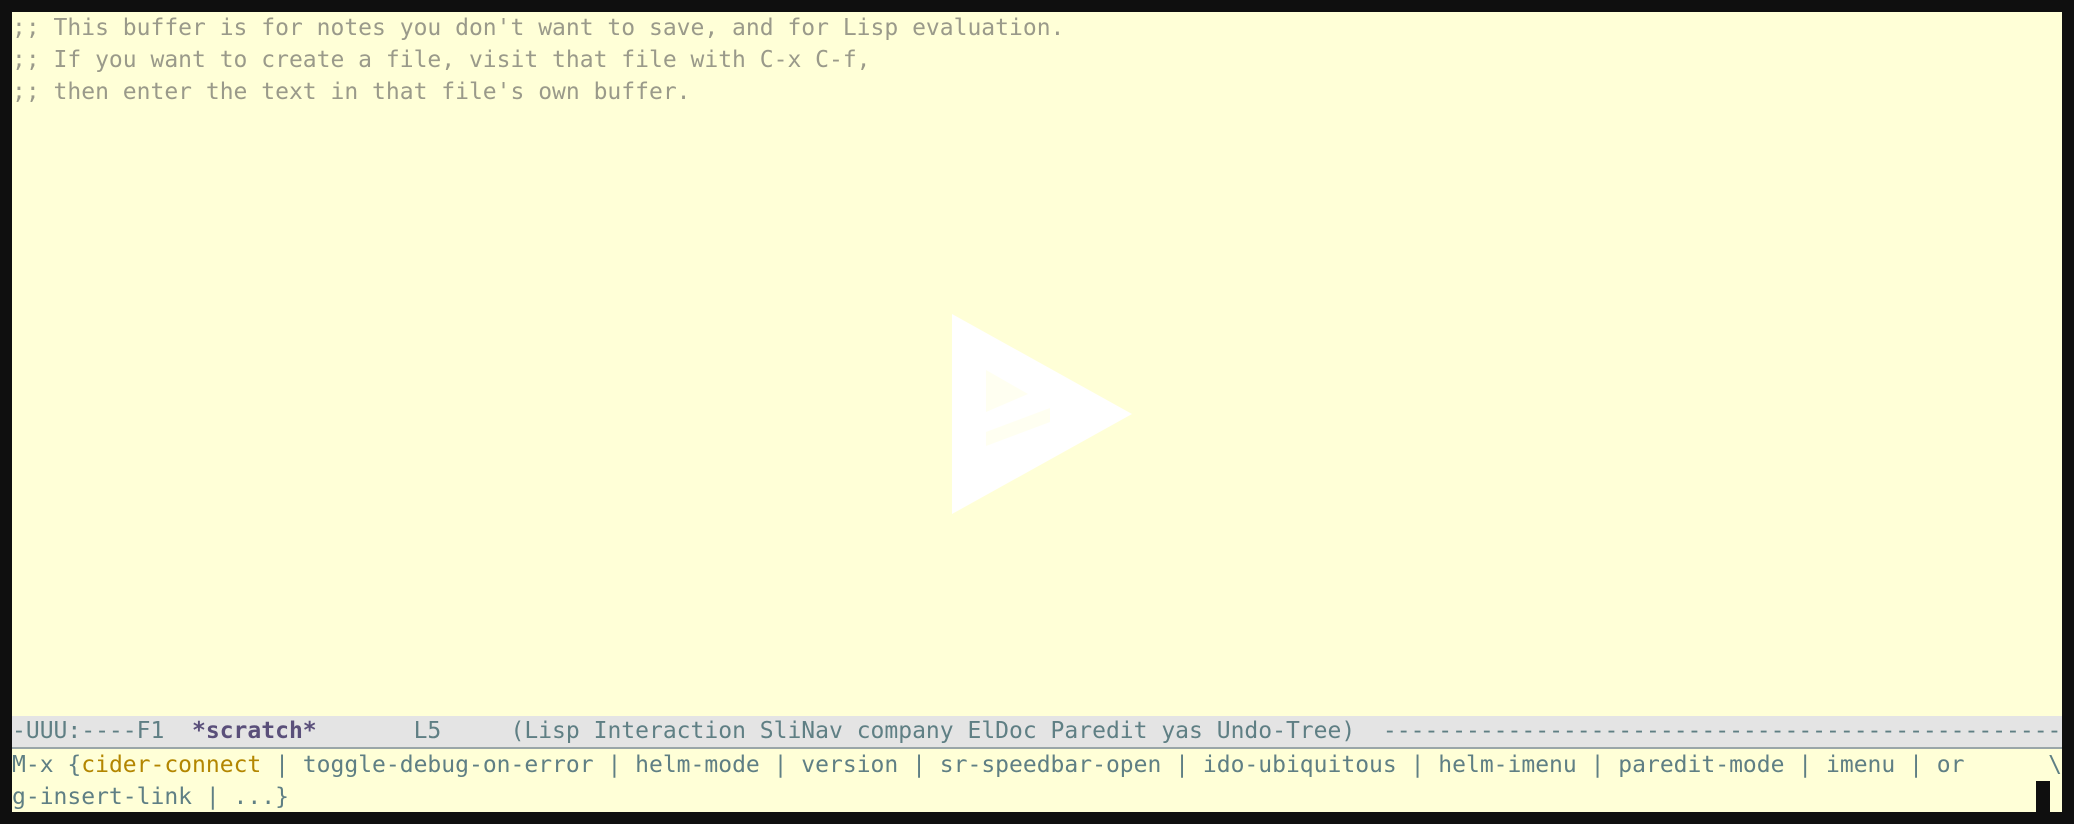  What do you see at coordinates (254, 731) in the screenshot?
I see `modeline-buffer-name: *scratch*` at bounding box center [254, 731].